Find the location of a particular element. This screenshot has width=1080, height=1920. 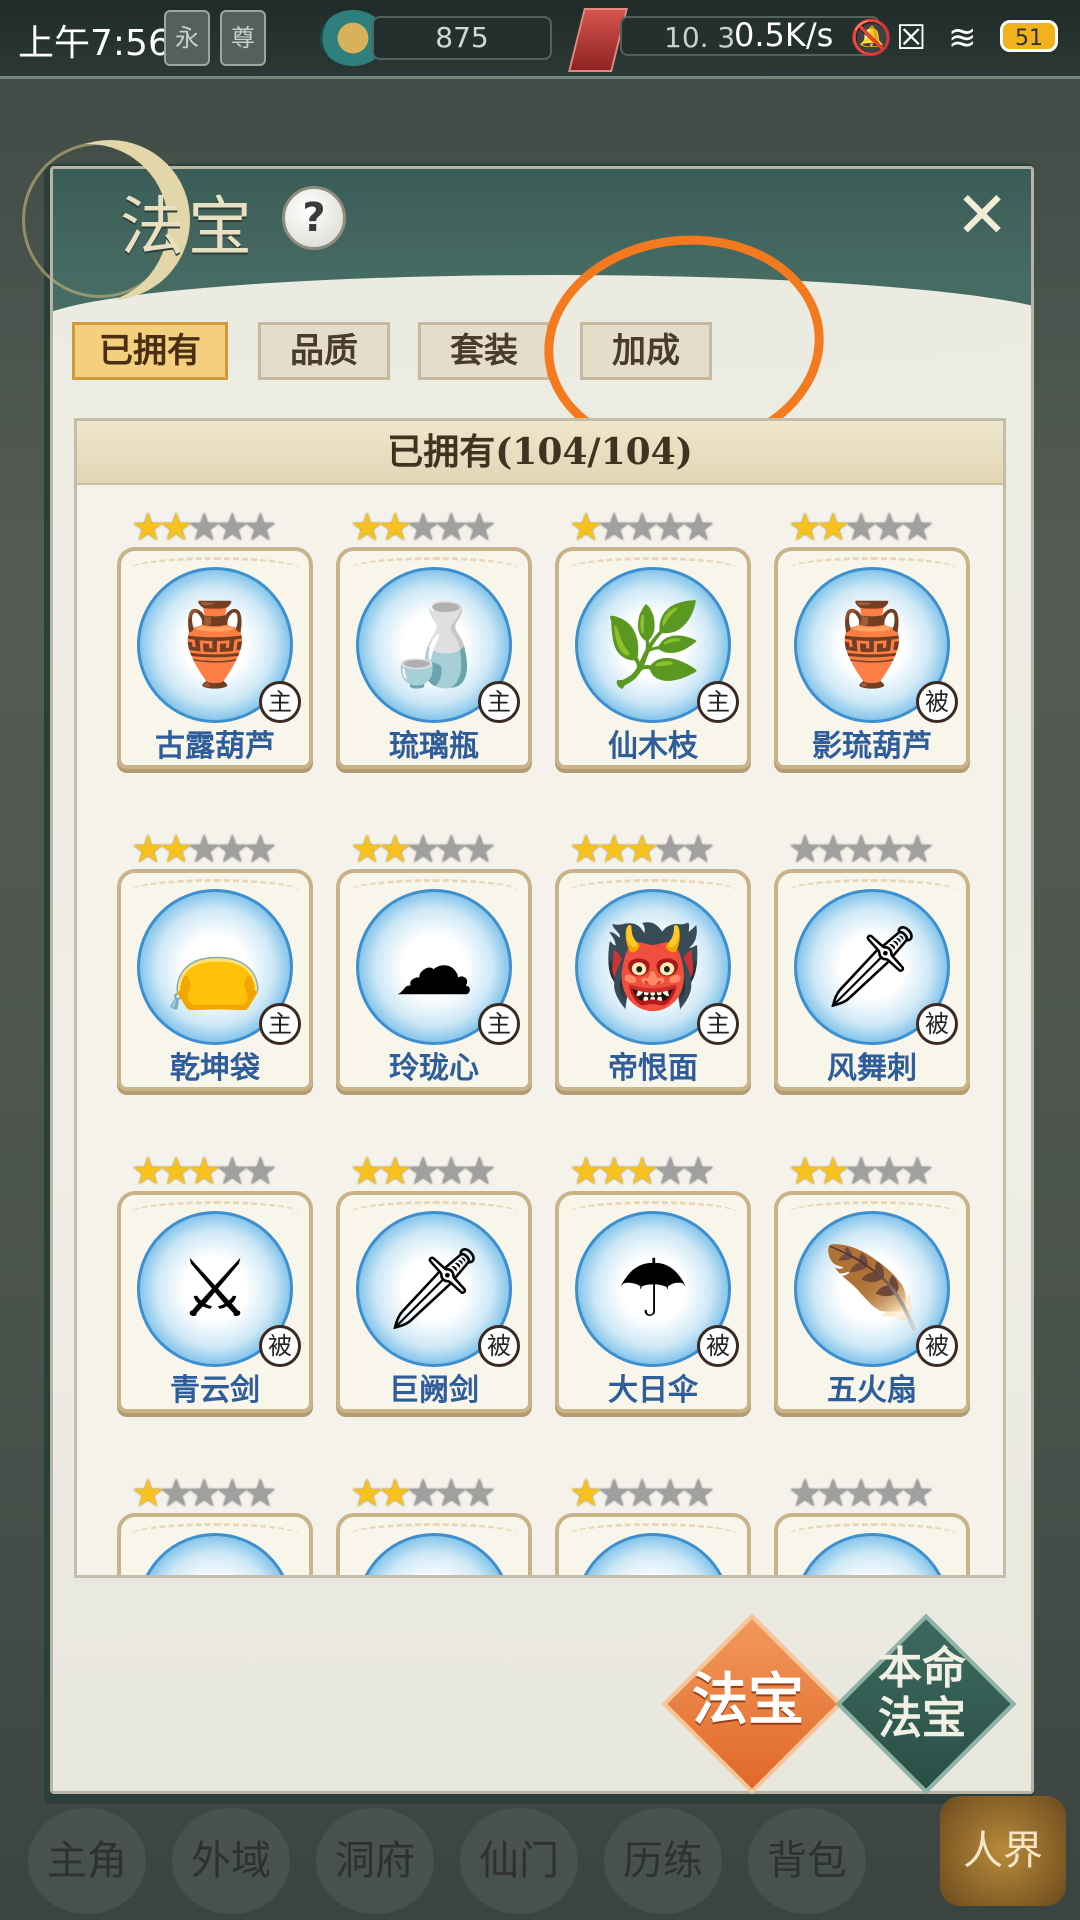

treasure-card: ★★★★★ 🪶 被五火扇 is located at coordinates (872, 1282).